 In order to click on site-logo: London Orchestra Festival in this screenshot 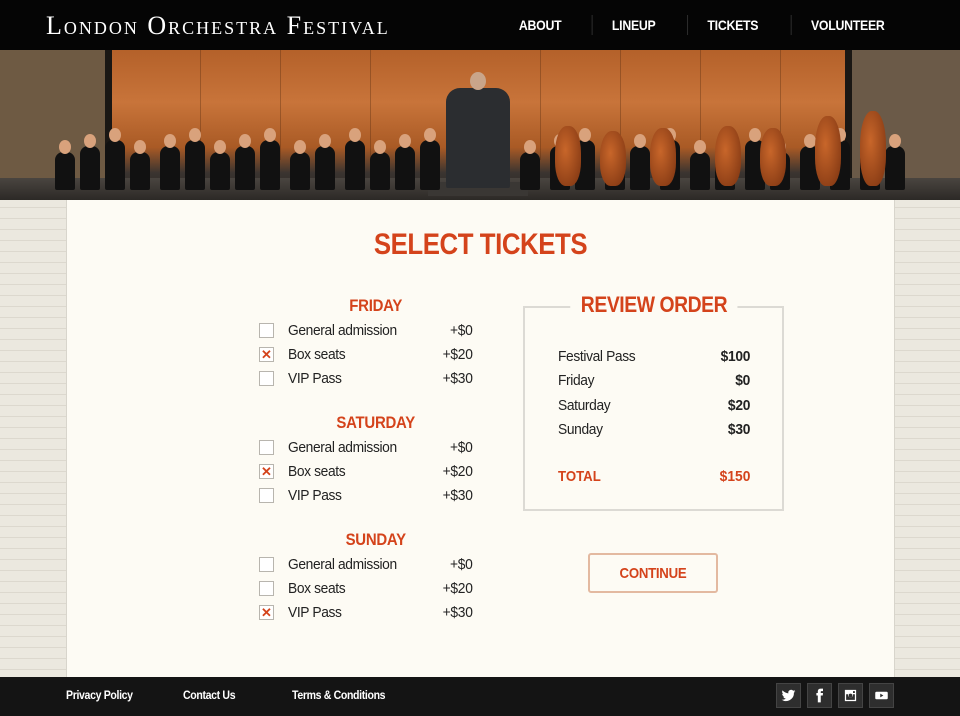, I will do `click(218, 26)`.